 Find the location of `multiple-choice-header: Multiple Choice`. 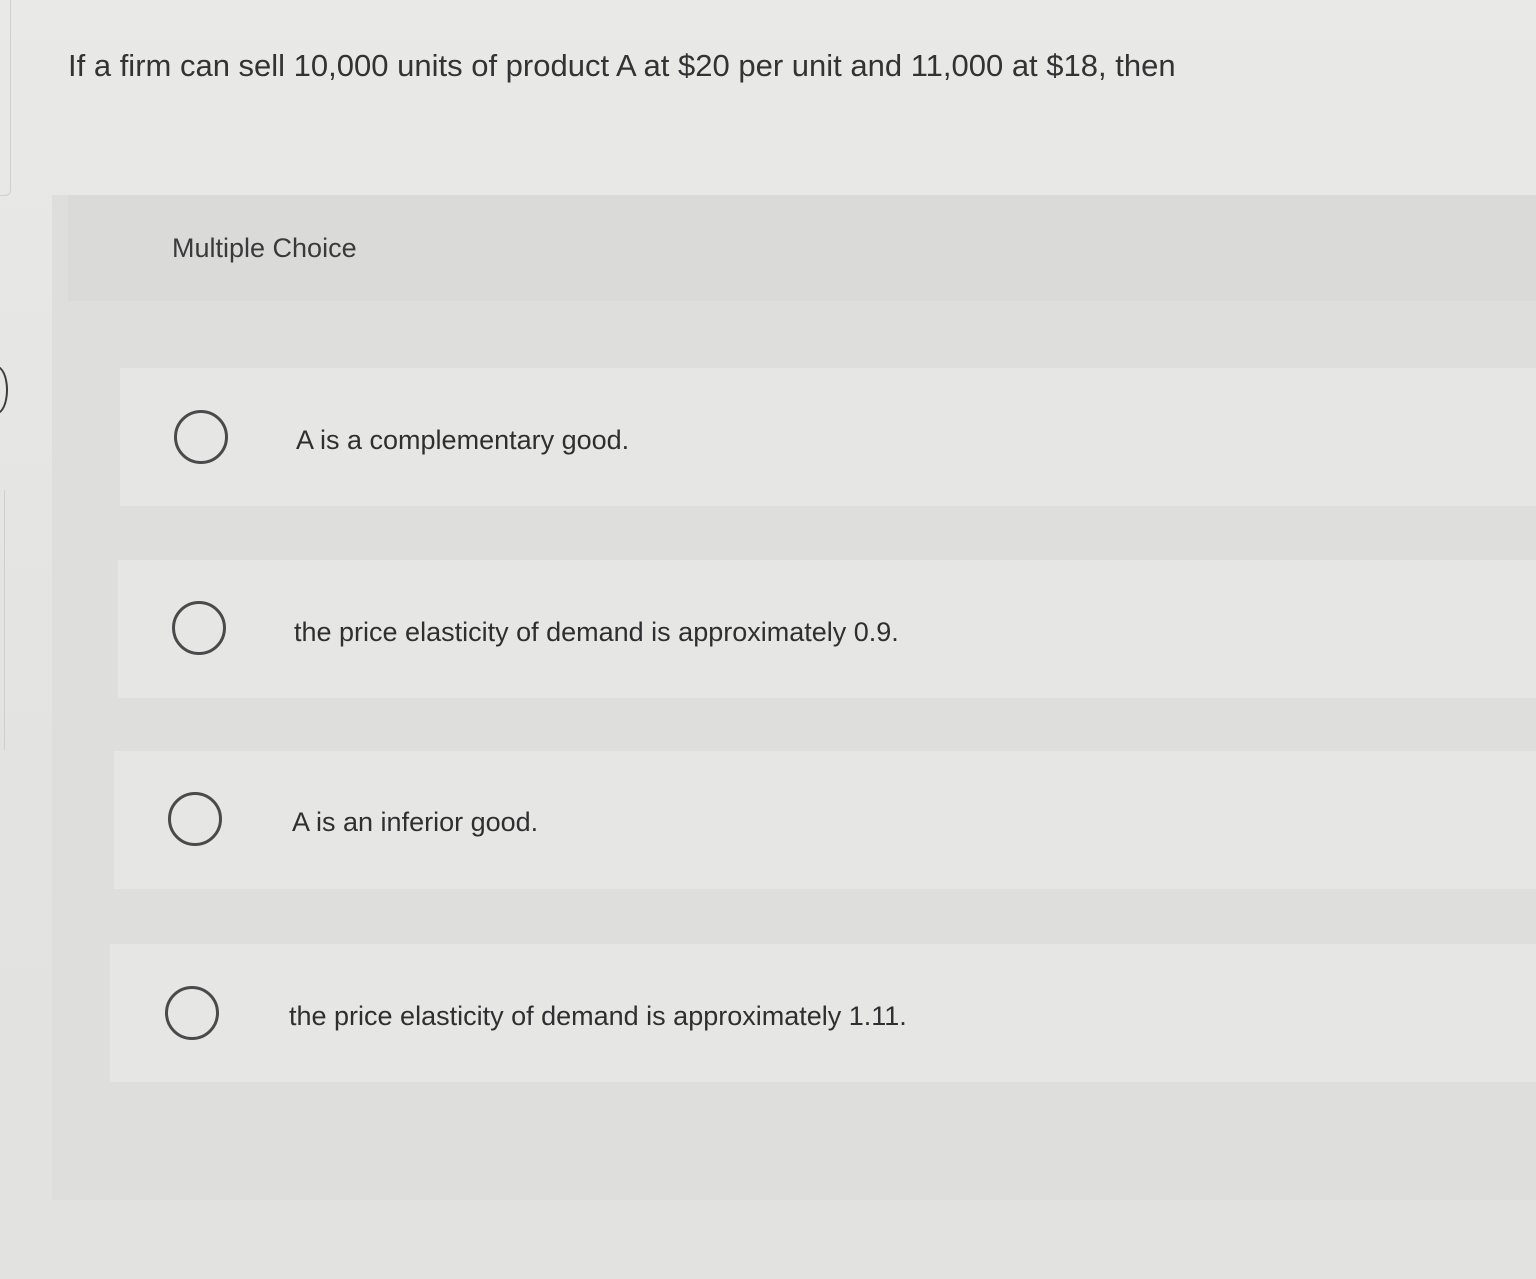

multiple-choice-header: Multiple Choice is located at coordinates (802, 248).